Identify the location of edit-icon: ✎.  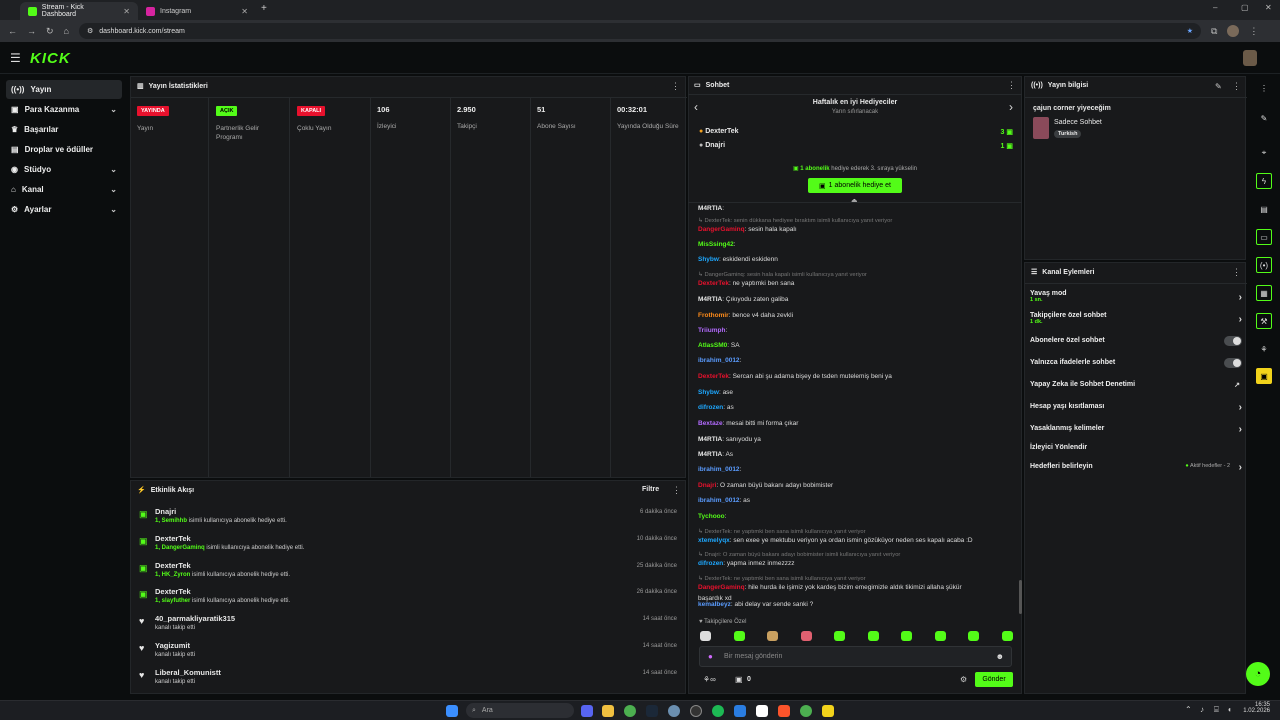
(1218, 86).